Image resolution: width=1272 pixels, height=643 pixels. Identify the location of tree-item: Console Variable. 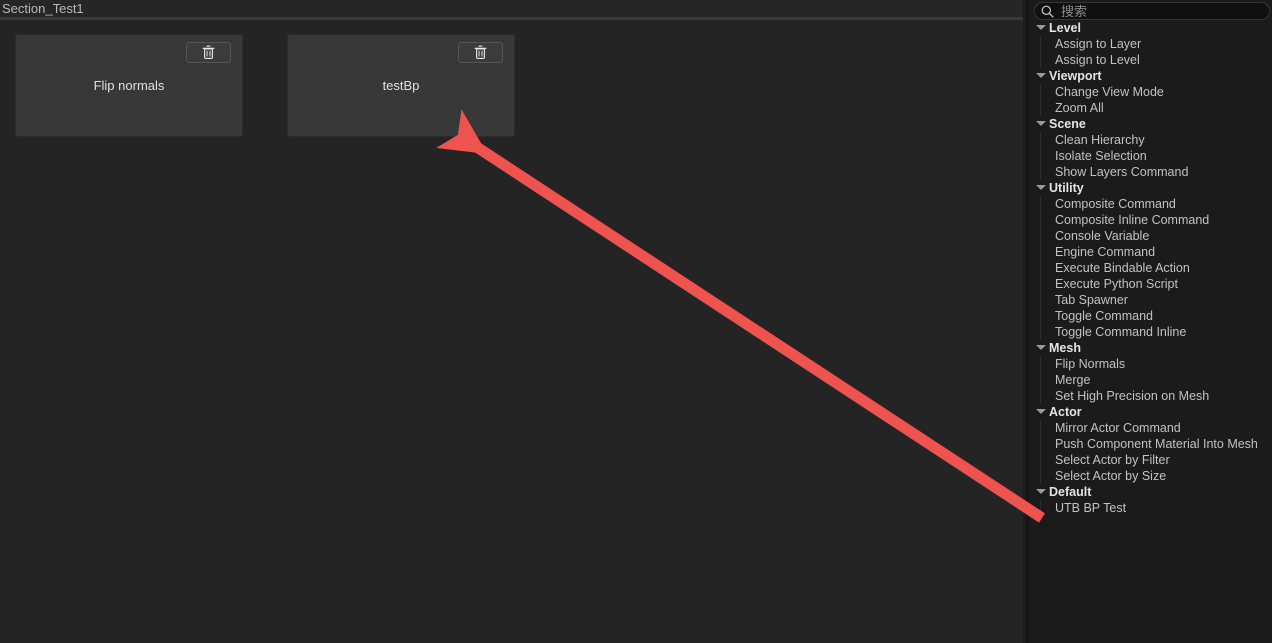
(1152, 236).